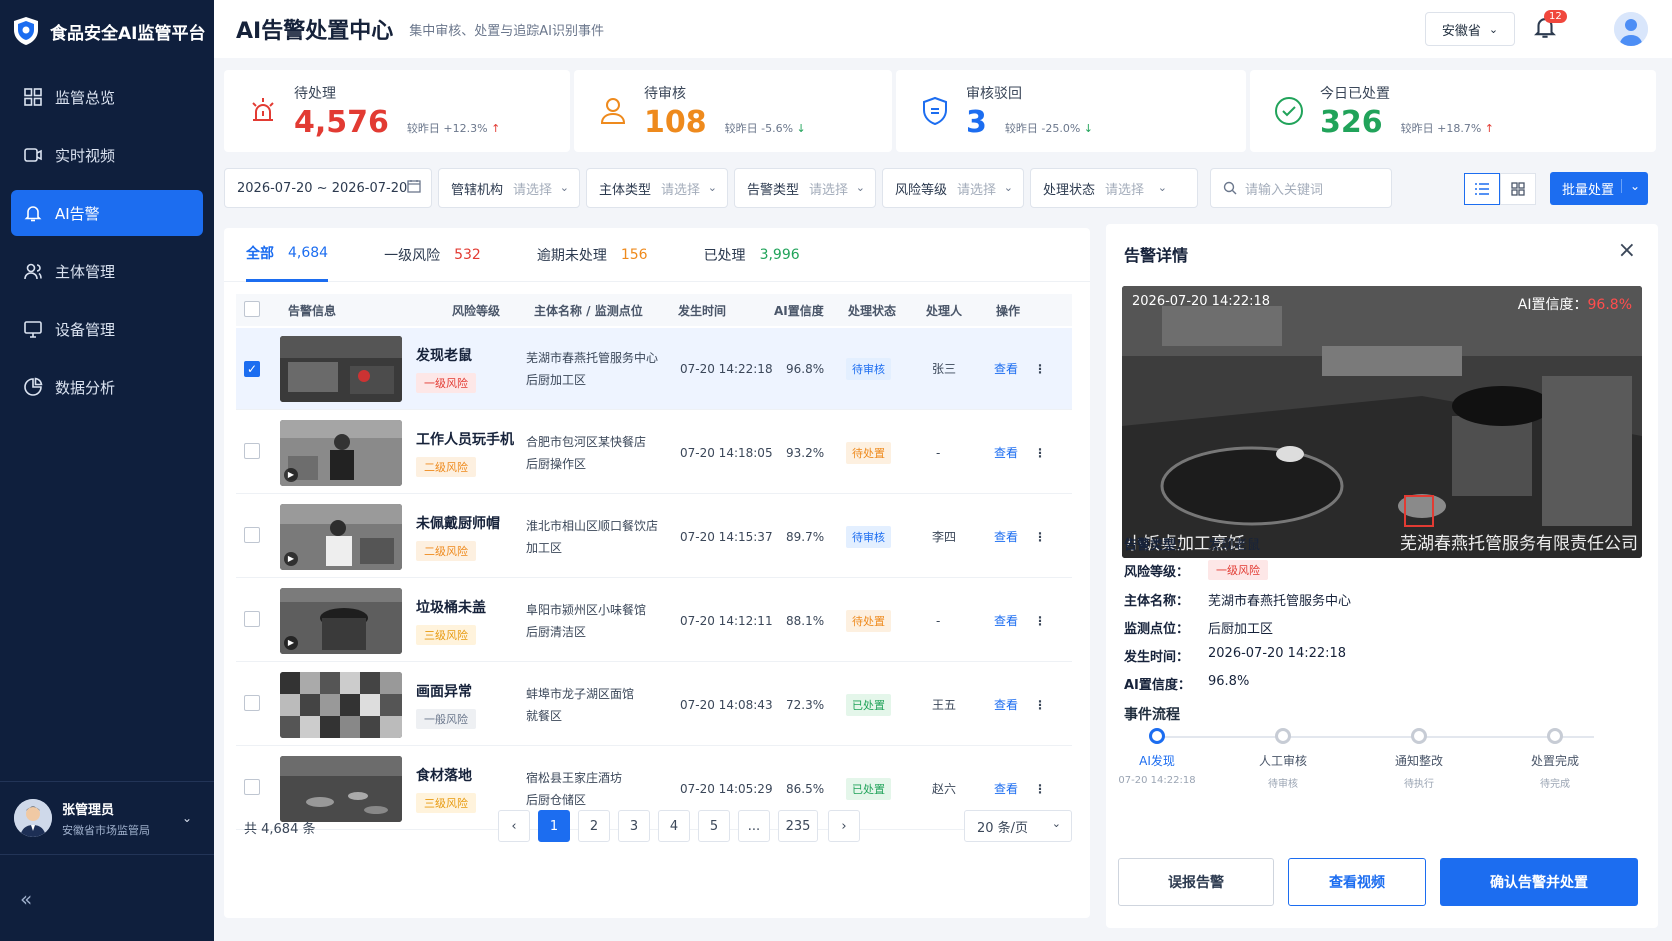 Image resolution: width=1672 pixels, height=941 pixels. Describe the element at coordinates (726, 452) in the screenshot. I see `alert-time: 07-20 14:18:05` at that location.